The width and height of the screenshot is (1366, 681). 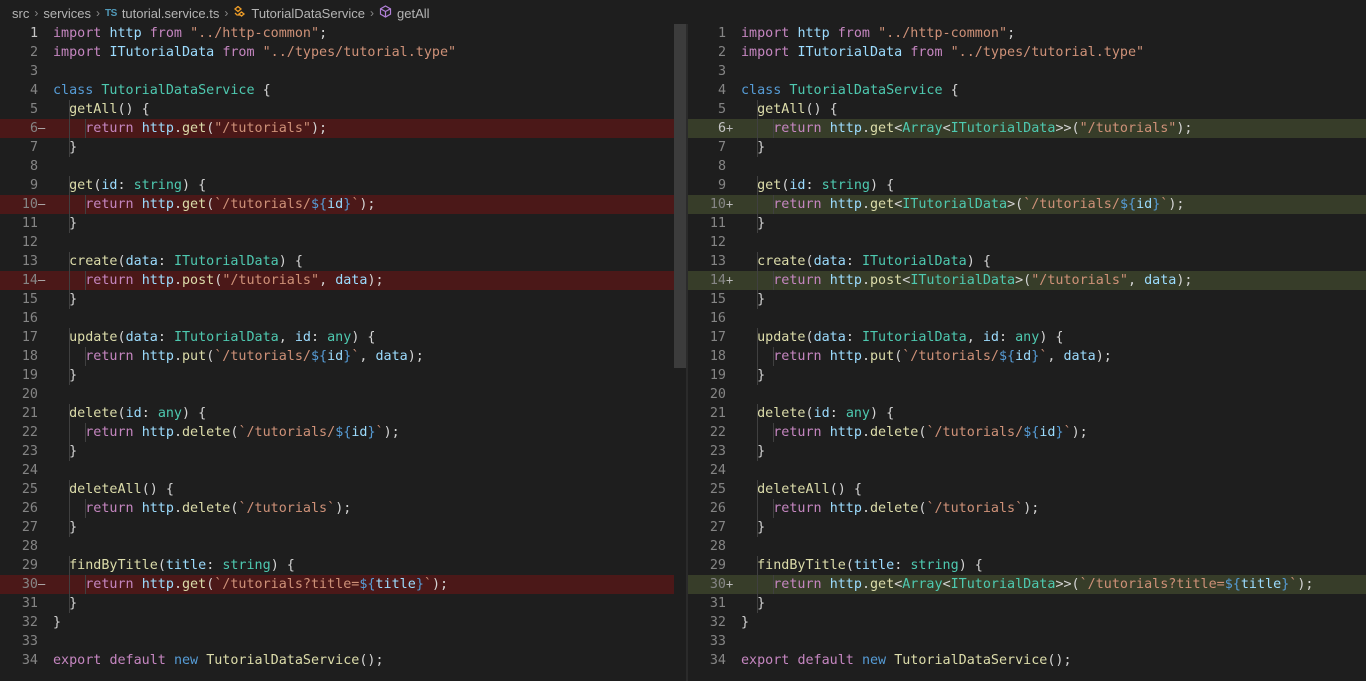 What do you see at coordinates (67, 13) in the screenshot?
I see `breadcrumb-item-services: services` at bounding box center [67, 13].